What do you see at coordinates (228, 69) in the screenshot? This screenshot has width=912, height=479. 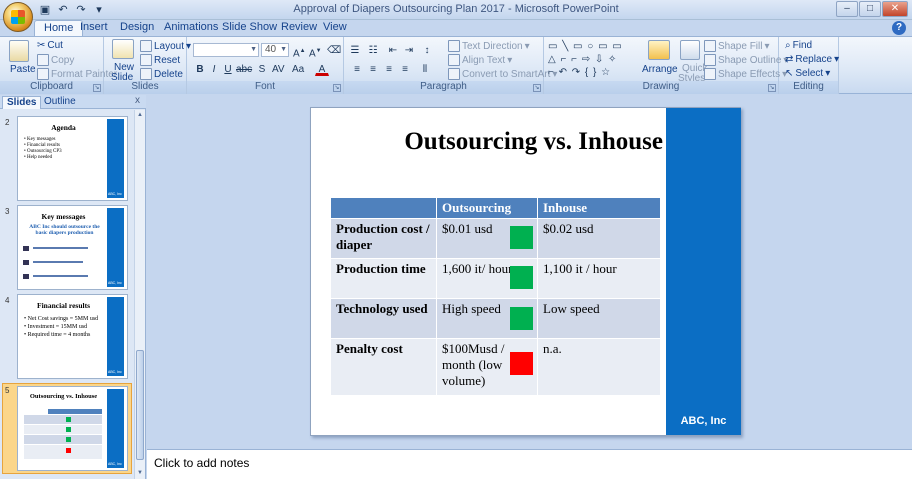 I see `underline-icon: U` at bounding box center [228, 69].